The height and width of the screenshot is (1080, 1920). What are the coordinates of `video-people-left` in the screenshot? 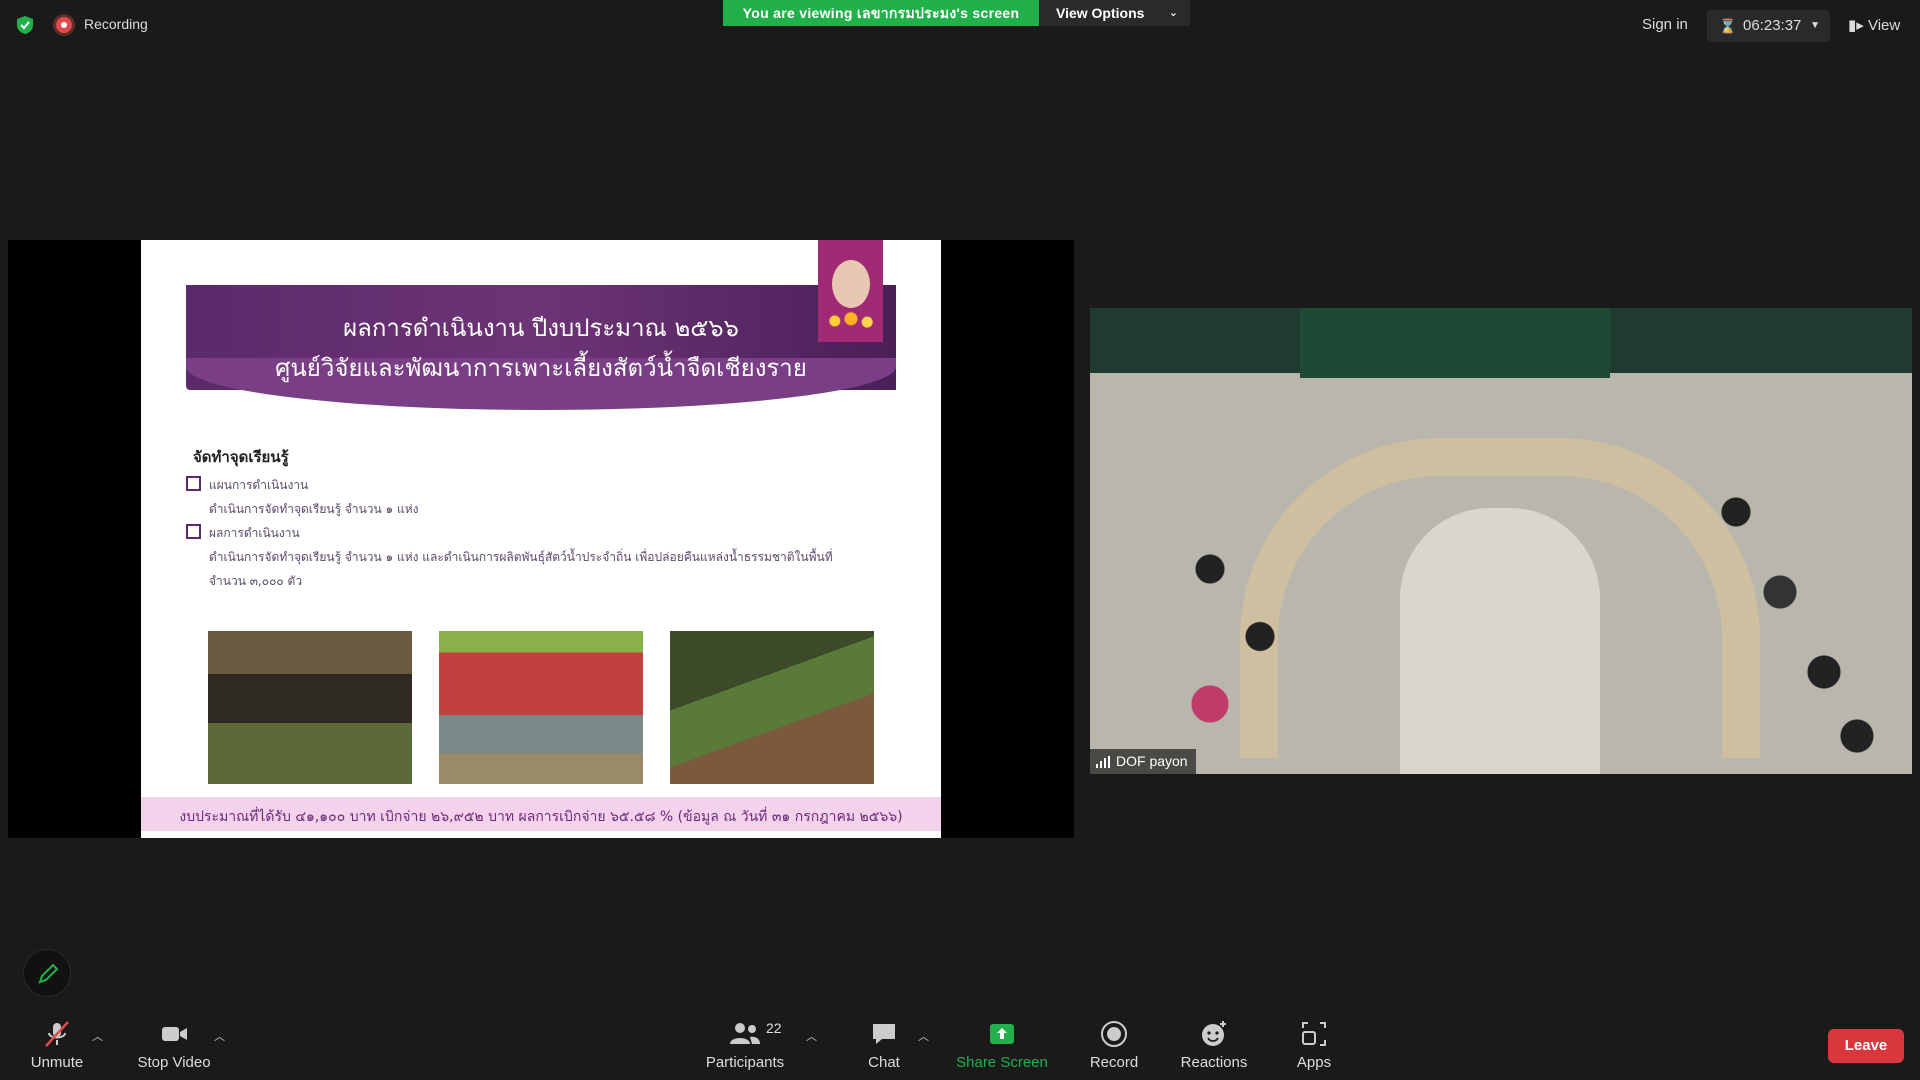 It's located at (1250, 623).